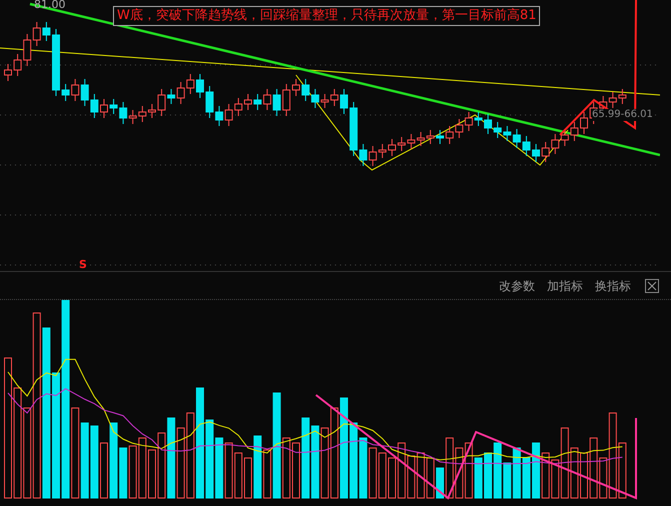  I want to click on chart-annotation: W底，突破下降趋势线，回踩缩量整理，只待再次放量，第一目标前高81, so click(326, 16).